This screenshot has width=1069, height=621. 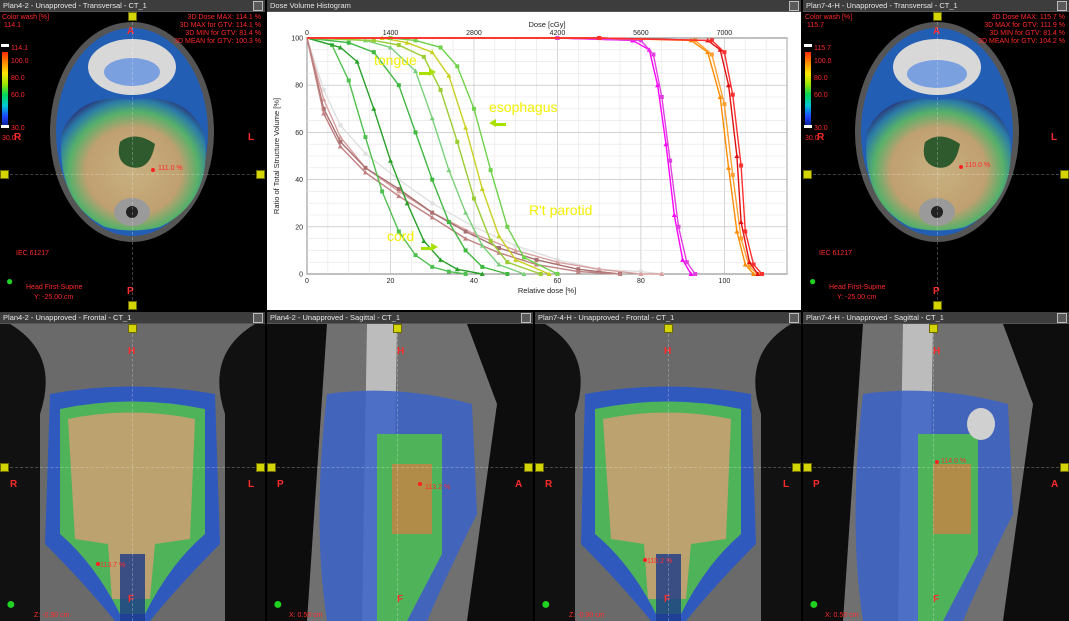 What do you see at coordinates (641, 33) in the screenshot?
I see `x2-tick-label: 5600` at bounding box center [641, 33].